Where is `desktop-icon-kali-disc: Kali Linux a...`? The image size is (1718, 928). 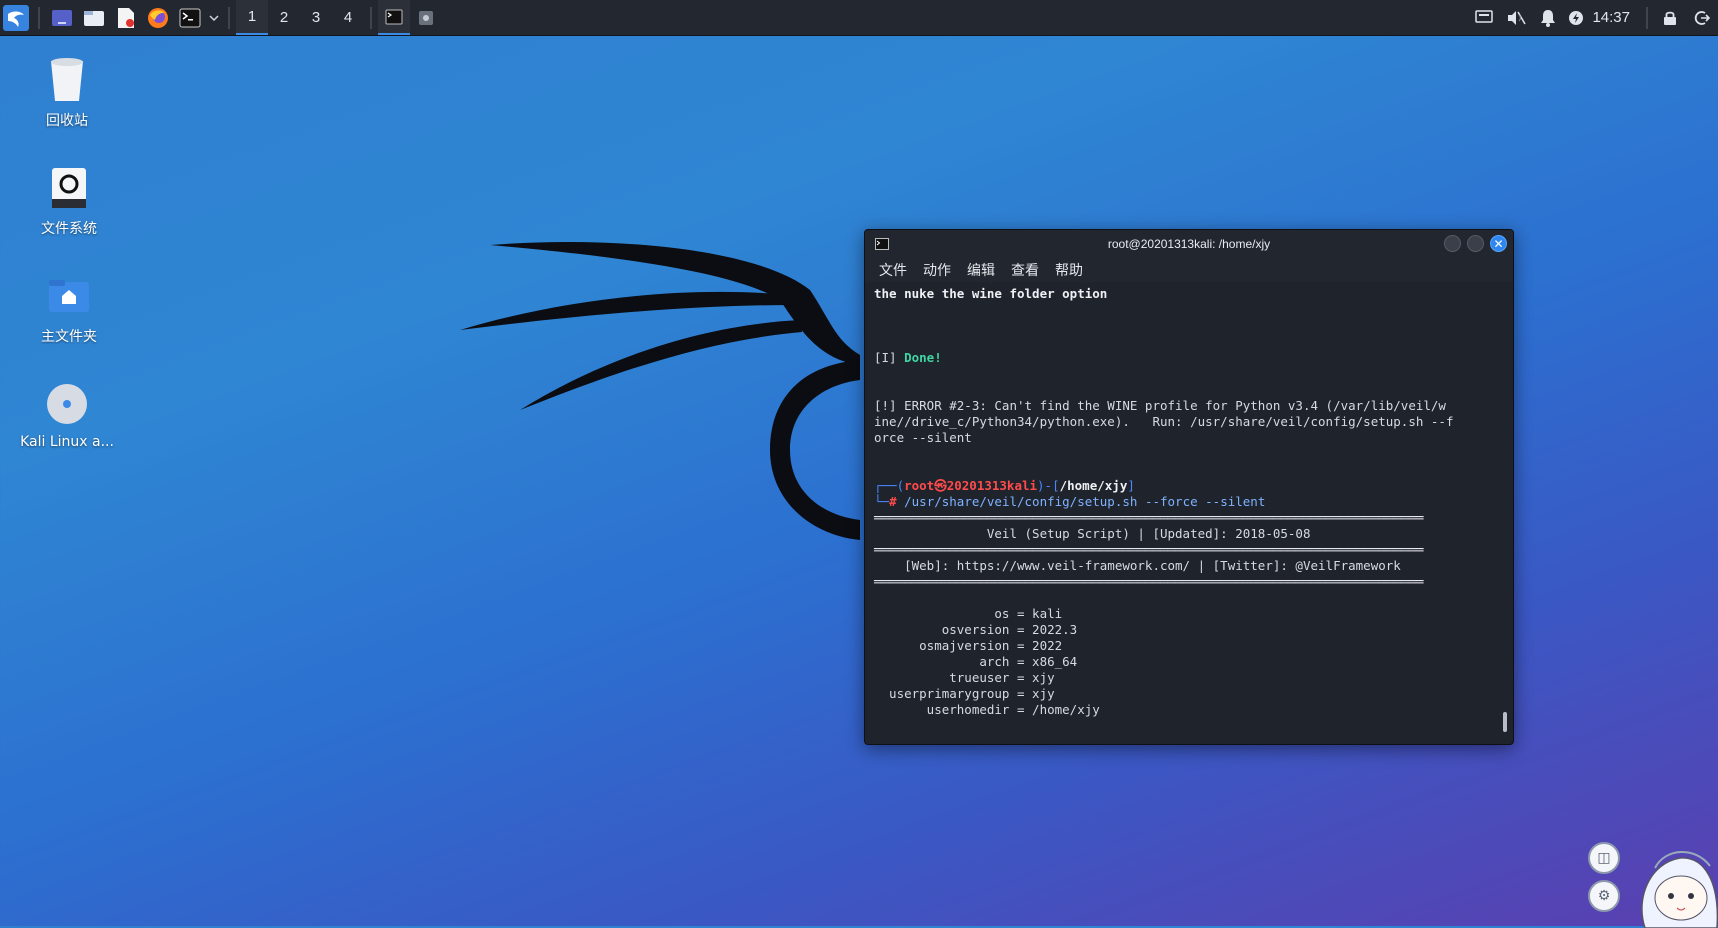
desktop-icon-kali-disc: Kali Linux a... is located at coordinates (67, 416).